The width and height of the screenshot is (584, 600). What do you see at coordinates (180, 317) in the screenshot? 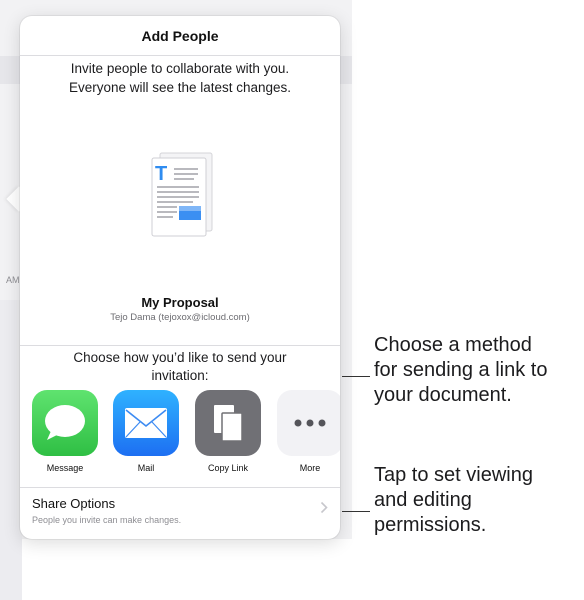
I see `document-owner: Tejo Dama (tejoxox@icloud.com)` at bounding box center [180, 317].